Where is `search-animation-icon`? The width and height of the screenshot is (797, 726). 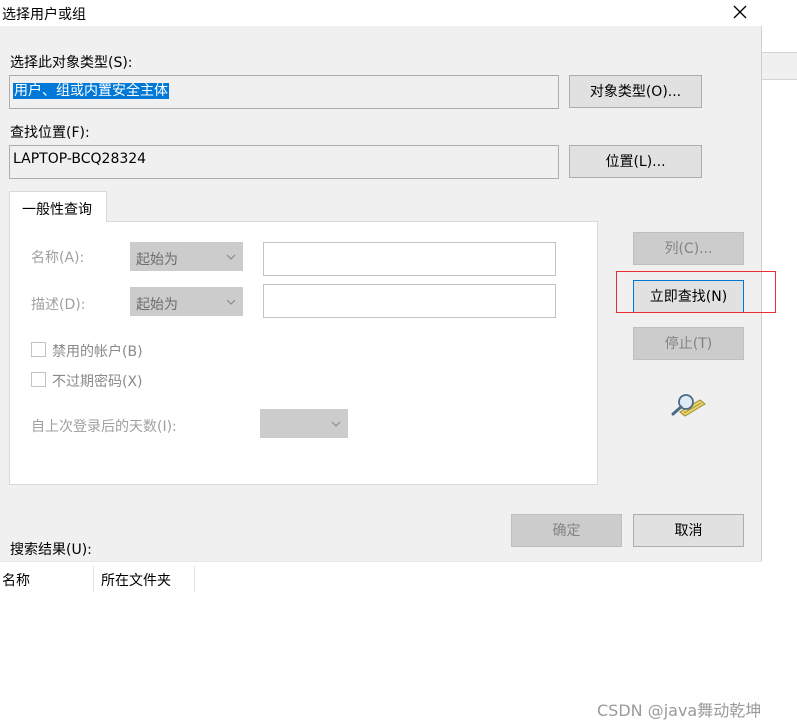
search-animation-icon is located at coordinates (688, 405).